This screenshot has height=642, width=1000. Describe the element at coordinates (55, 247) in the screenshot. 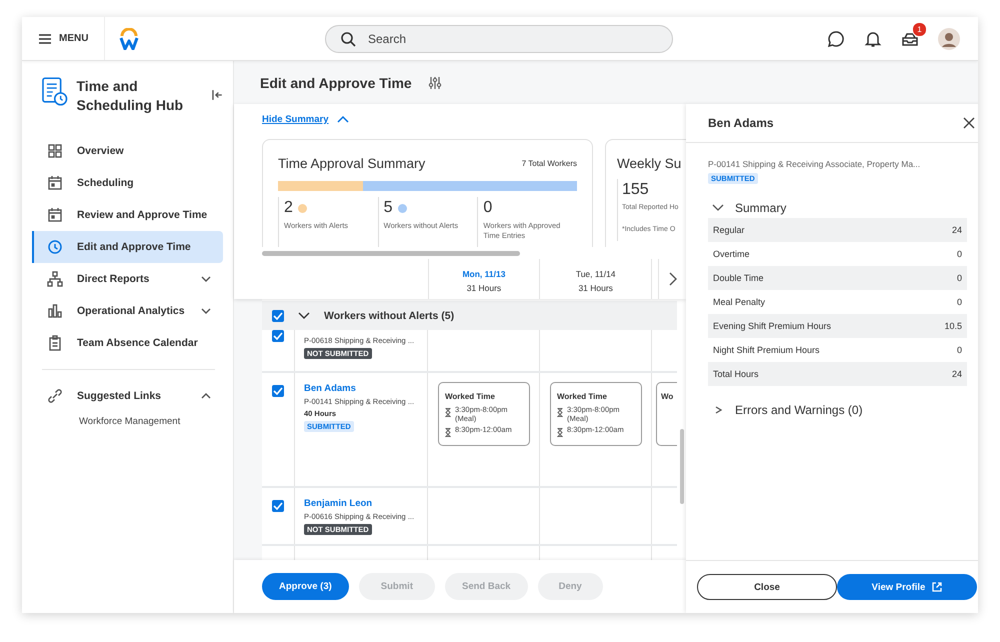

I see `clock-icon` at that location.